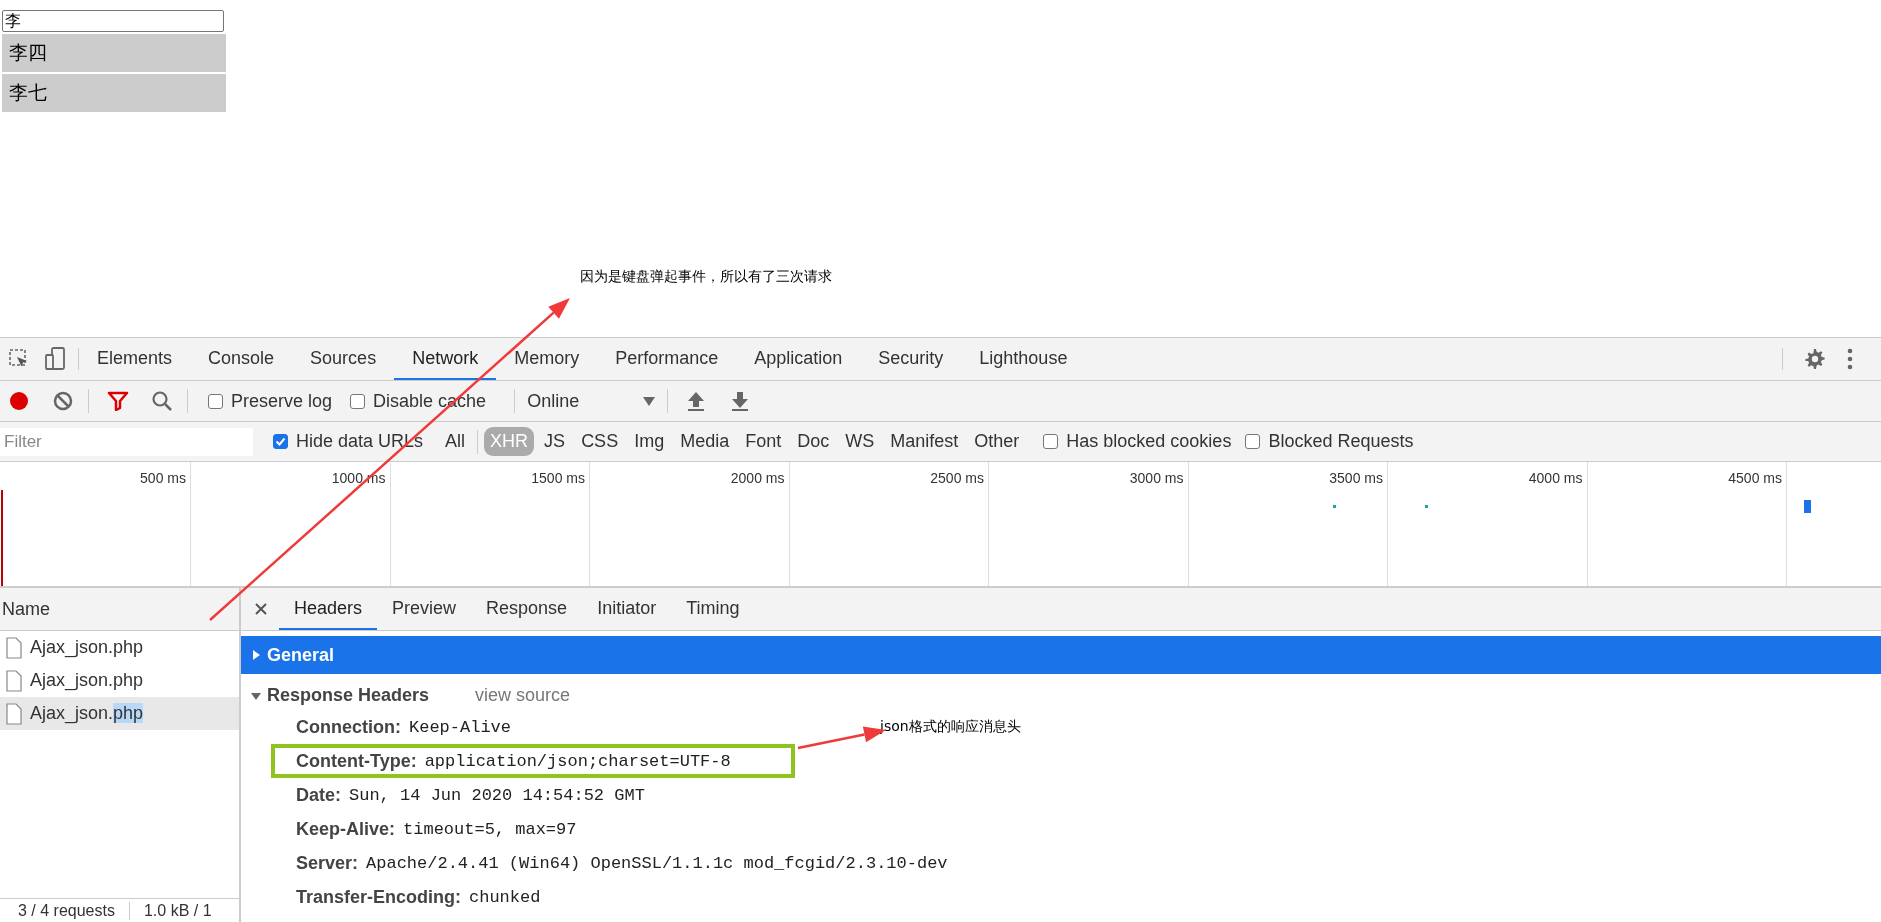 This screenshot has width=1881, height=922. I want to click on time-tick: 2000 ms, so click(690, 524).